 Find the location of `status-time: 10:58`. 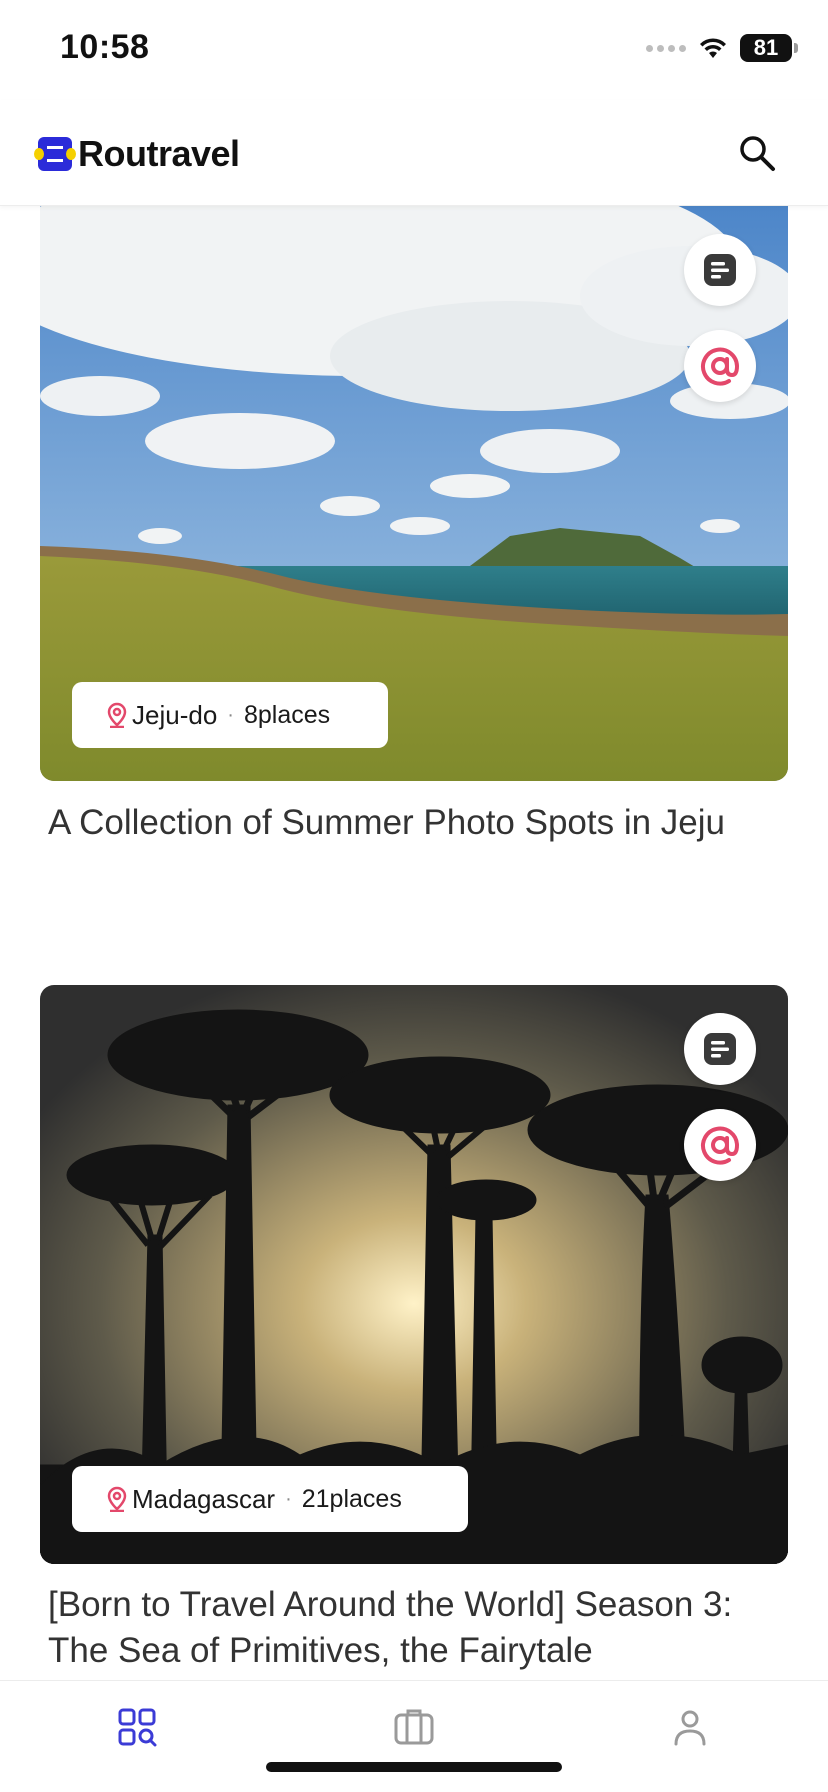

status-time: 10:58 is located at coordinates (105, 47).